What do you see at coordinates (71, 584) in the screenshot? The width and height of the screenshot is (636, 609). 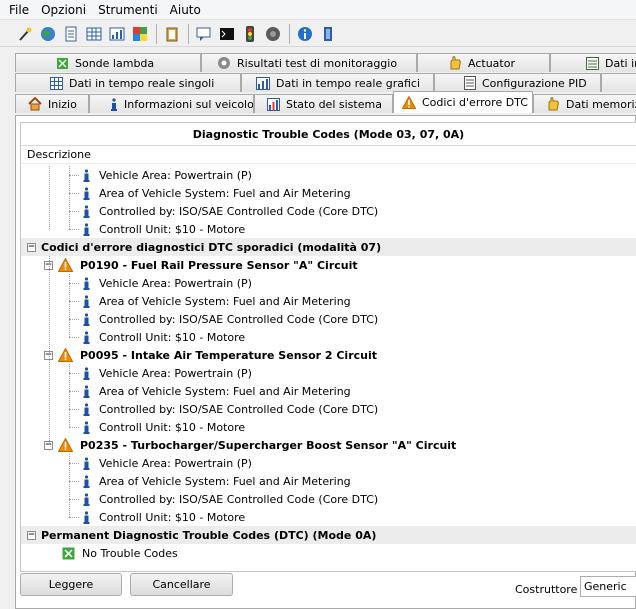 I see `read-button: Leggere` at bounding box center [71, 584].